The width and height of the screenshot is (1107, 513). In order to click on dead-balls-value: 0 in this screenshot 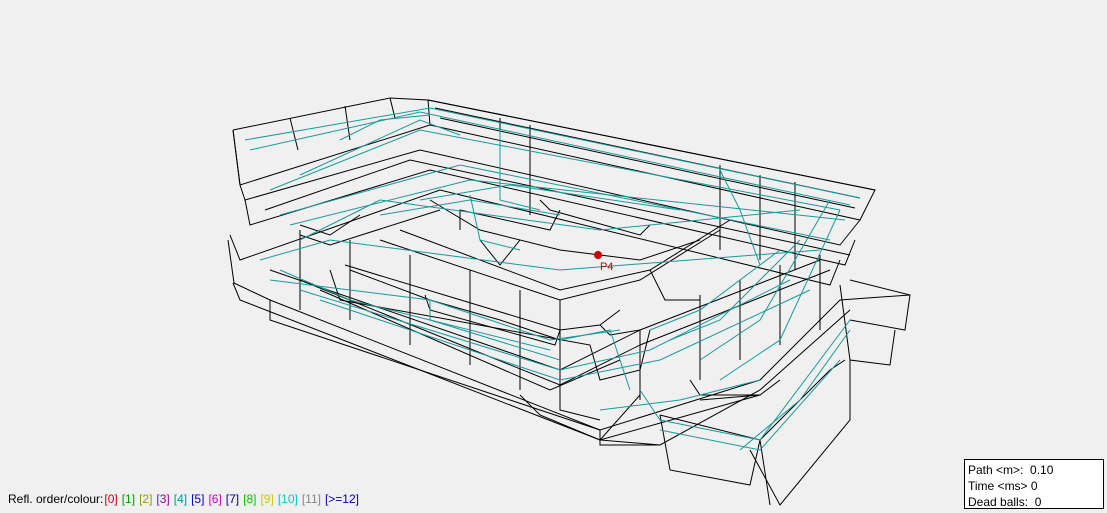, I will do `click(1038, 502)`.